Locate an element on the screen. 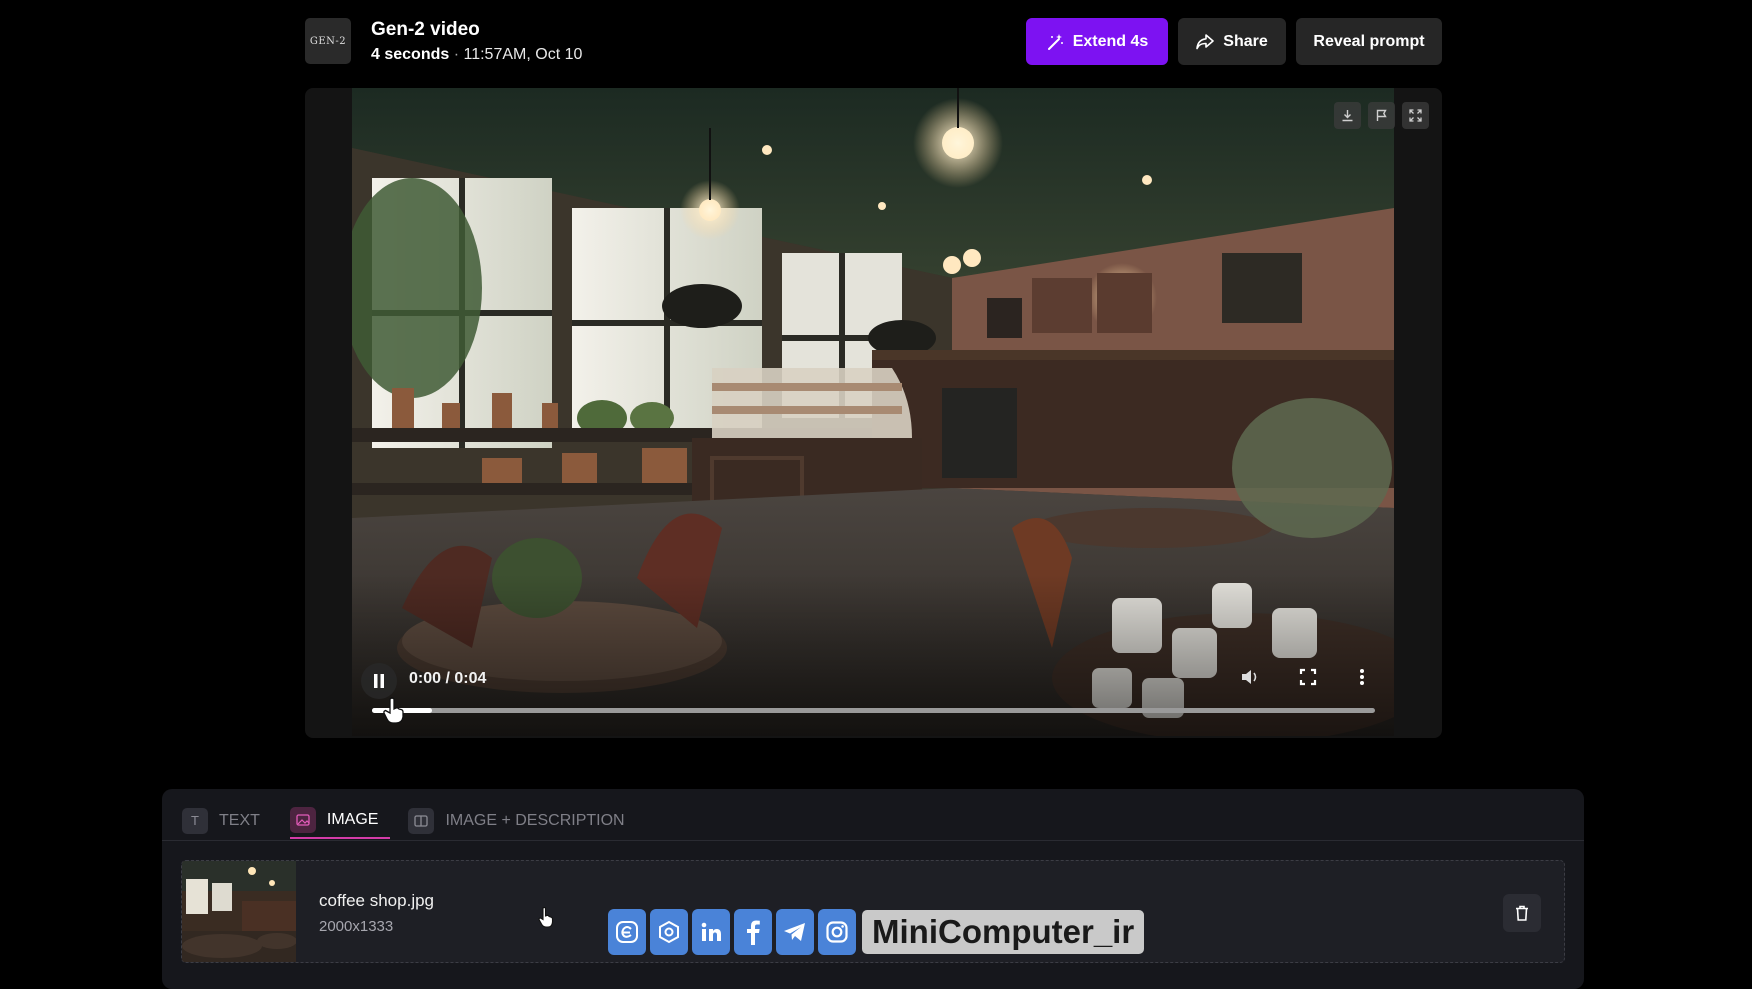 This screenshot has height=989, width=1752. gen2-logo: GEN-2 is located at coordinates (328, 41).